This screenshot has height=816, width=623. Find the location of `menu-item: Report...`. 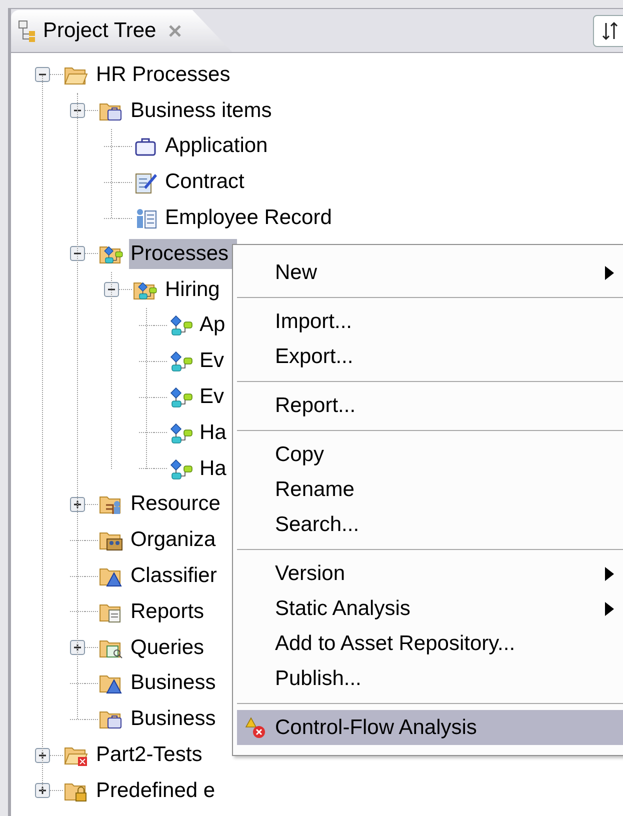

menu-item: Report... is located at coordinates (430, 405).